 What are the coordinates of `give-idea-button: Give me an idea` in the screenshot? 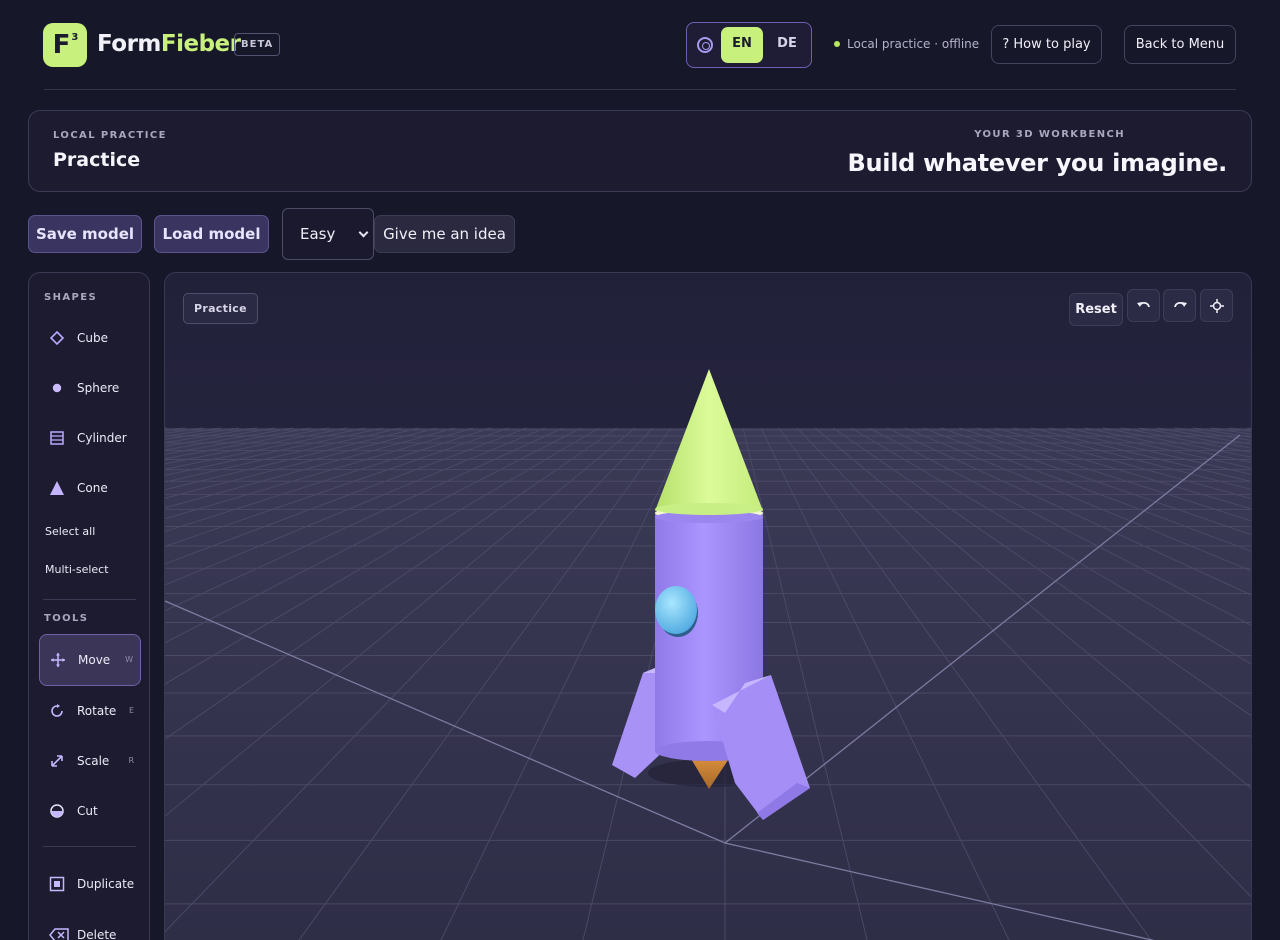 It's located at (444, 234).